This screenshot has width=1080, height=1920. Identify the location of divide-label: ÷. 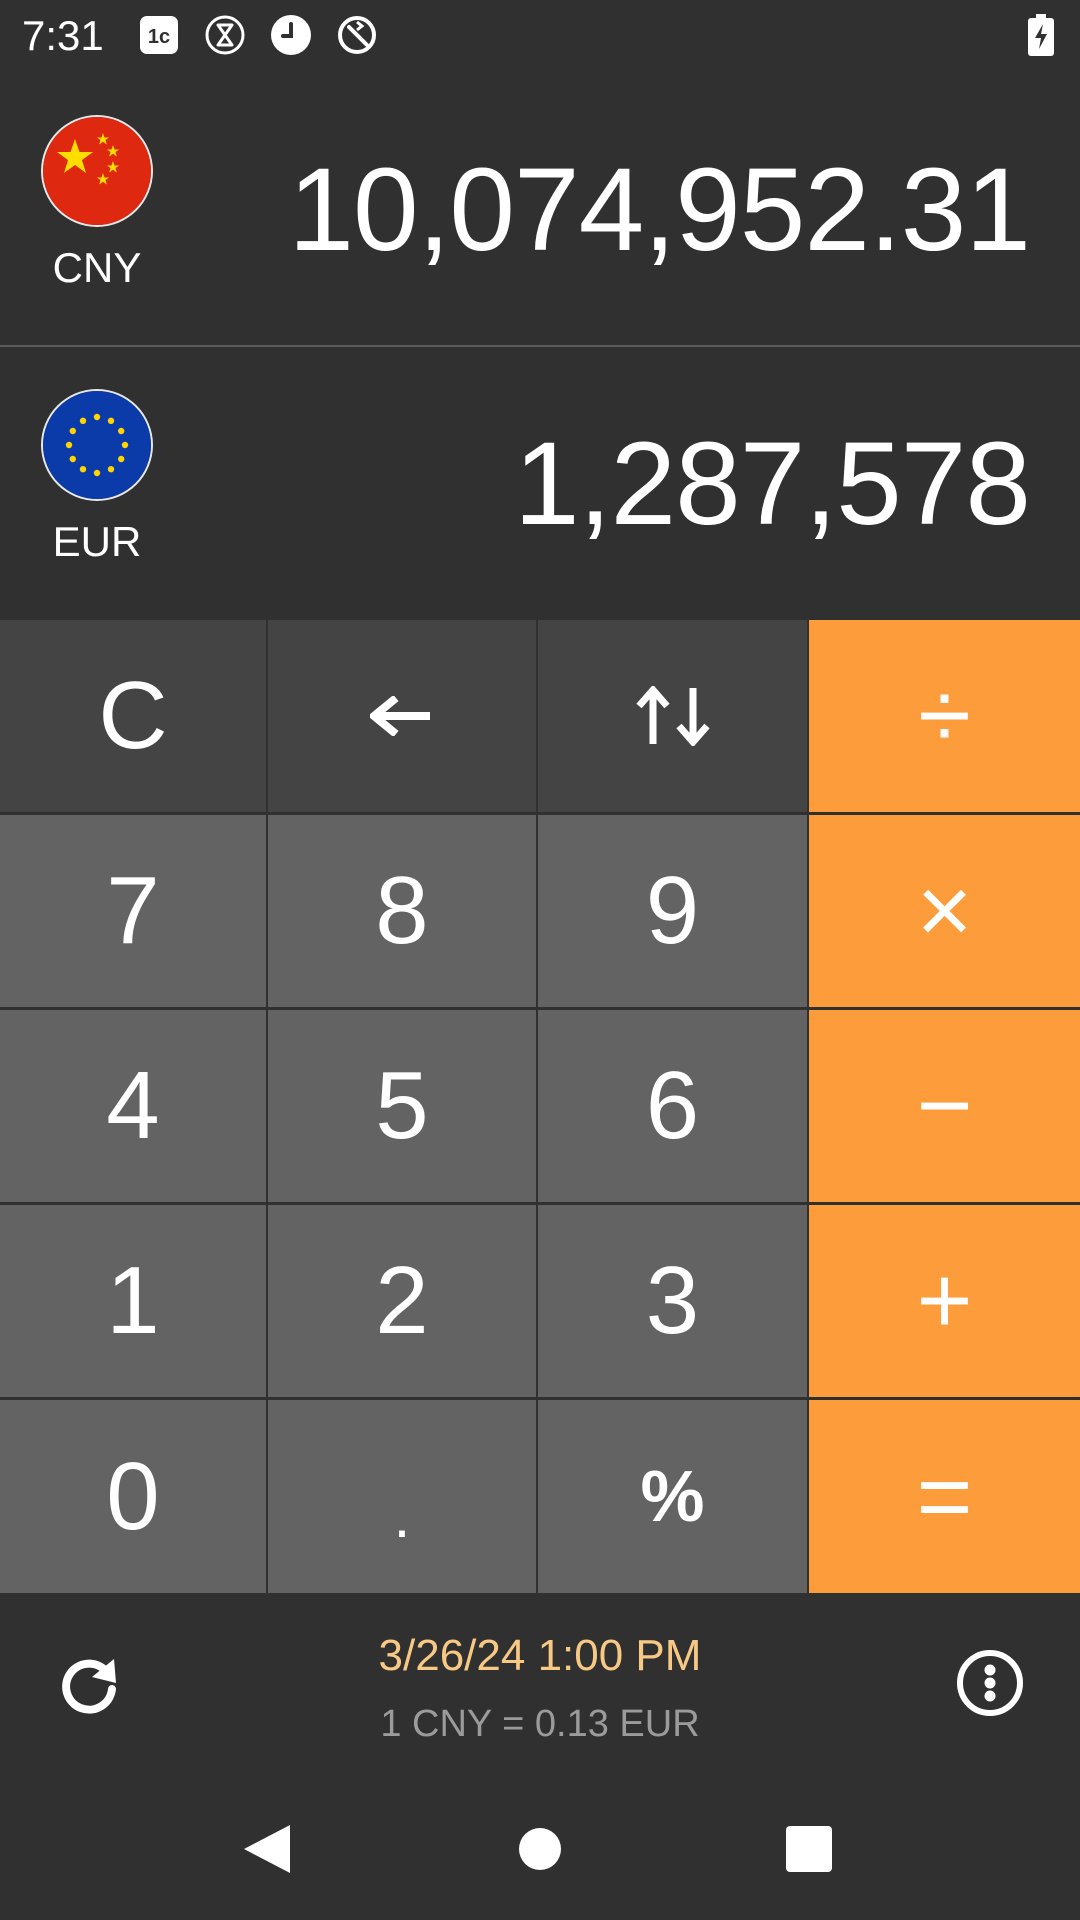
(944, 715).